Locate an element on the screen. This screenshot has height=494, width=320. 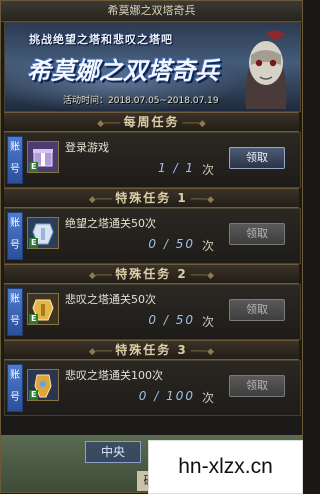
task-row-lament-tower-100: 账号 E 悲叹之塔通关100次 0 / 100 次 领取 is located at coordinates (152, 388).